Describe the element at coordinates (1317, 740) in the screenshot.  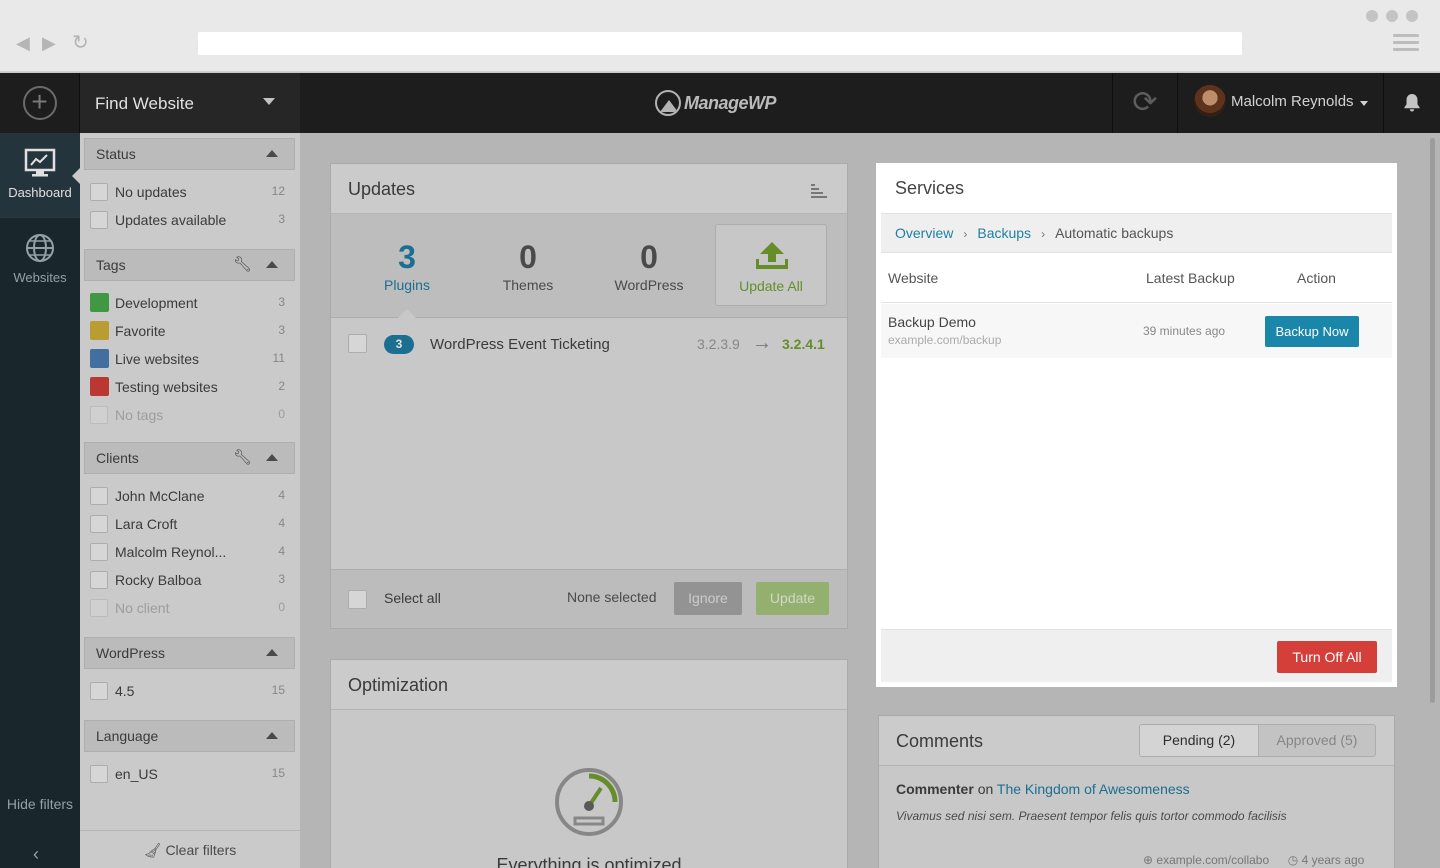
I see `tab-approved: Approved (5)` at that location.